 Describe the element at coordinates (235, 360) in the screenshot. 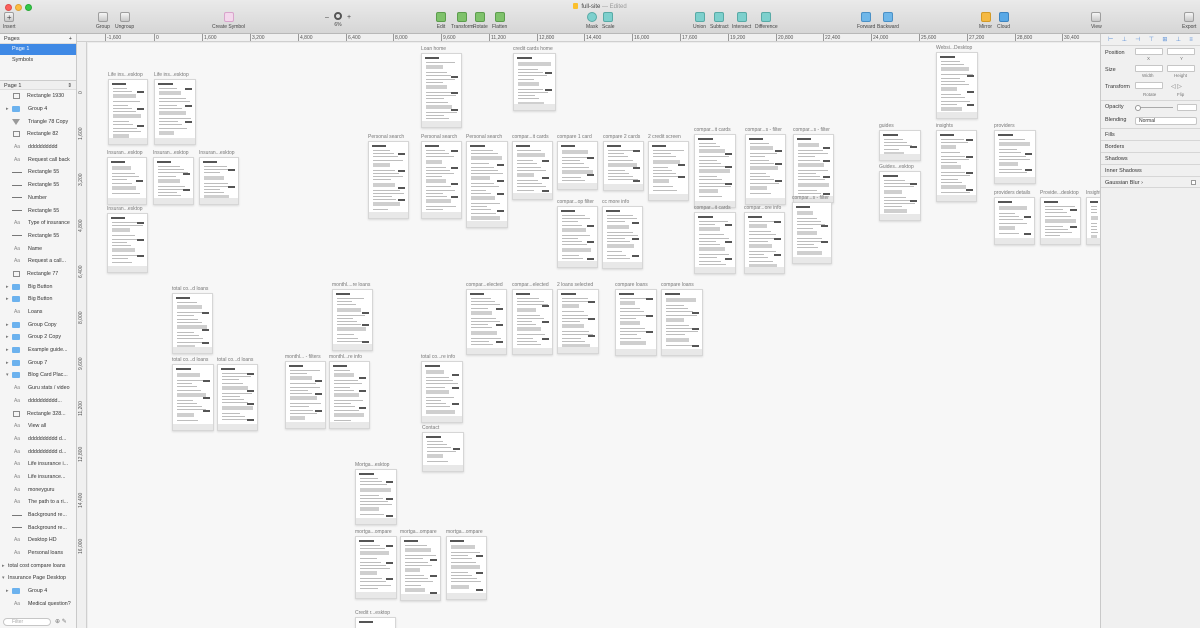

I see `artboard-title: total co...d loans` at that location.